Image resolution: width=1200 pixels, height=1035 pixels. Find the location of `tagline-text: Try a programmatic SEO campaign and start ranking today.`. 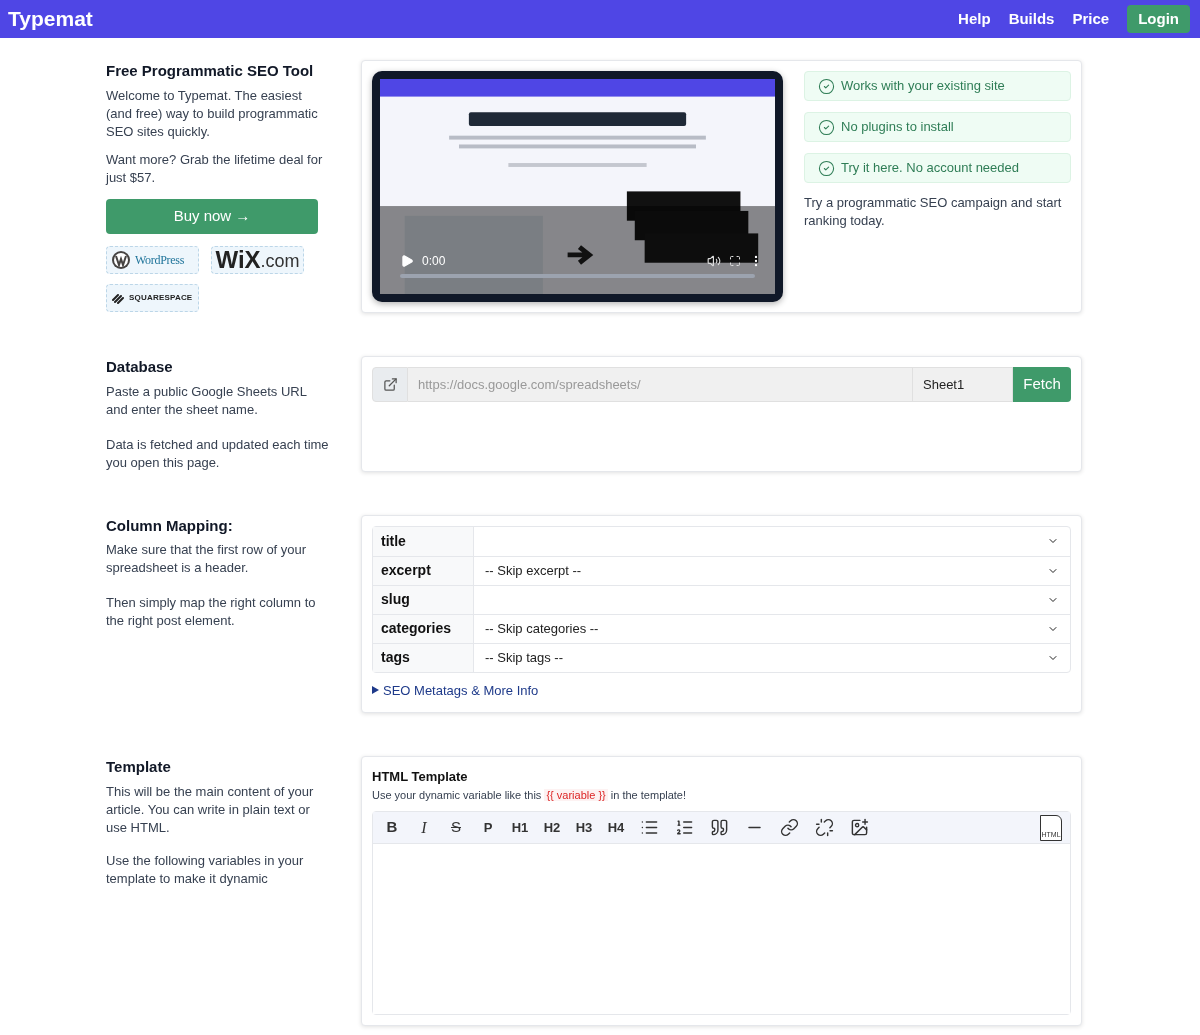

tagline-text: Try a programmatic SEO campaign and start ranking today. is located at coordinates (933, 212).